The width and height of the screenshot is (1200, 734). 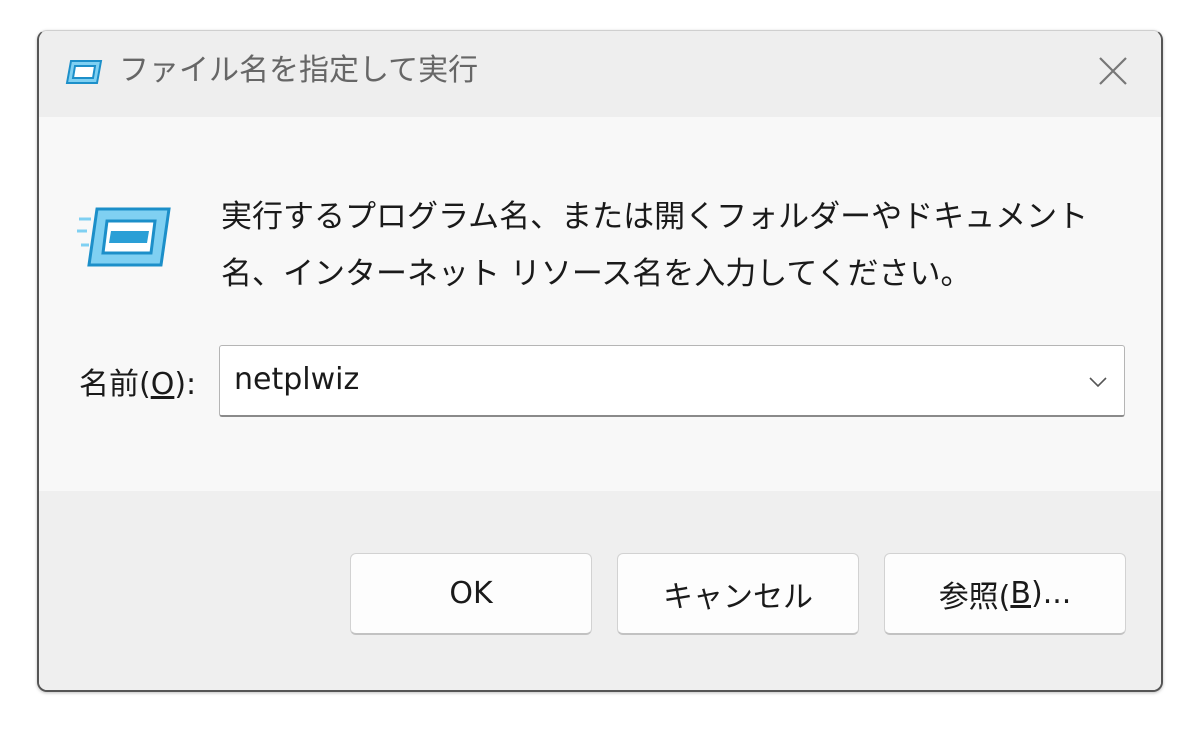 What do you see at coordinates (738, 594) in the screenshot?
I see `cancel-button: キャンセル` at bounding box center [738, 594].